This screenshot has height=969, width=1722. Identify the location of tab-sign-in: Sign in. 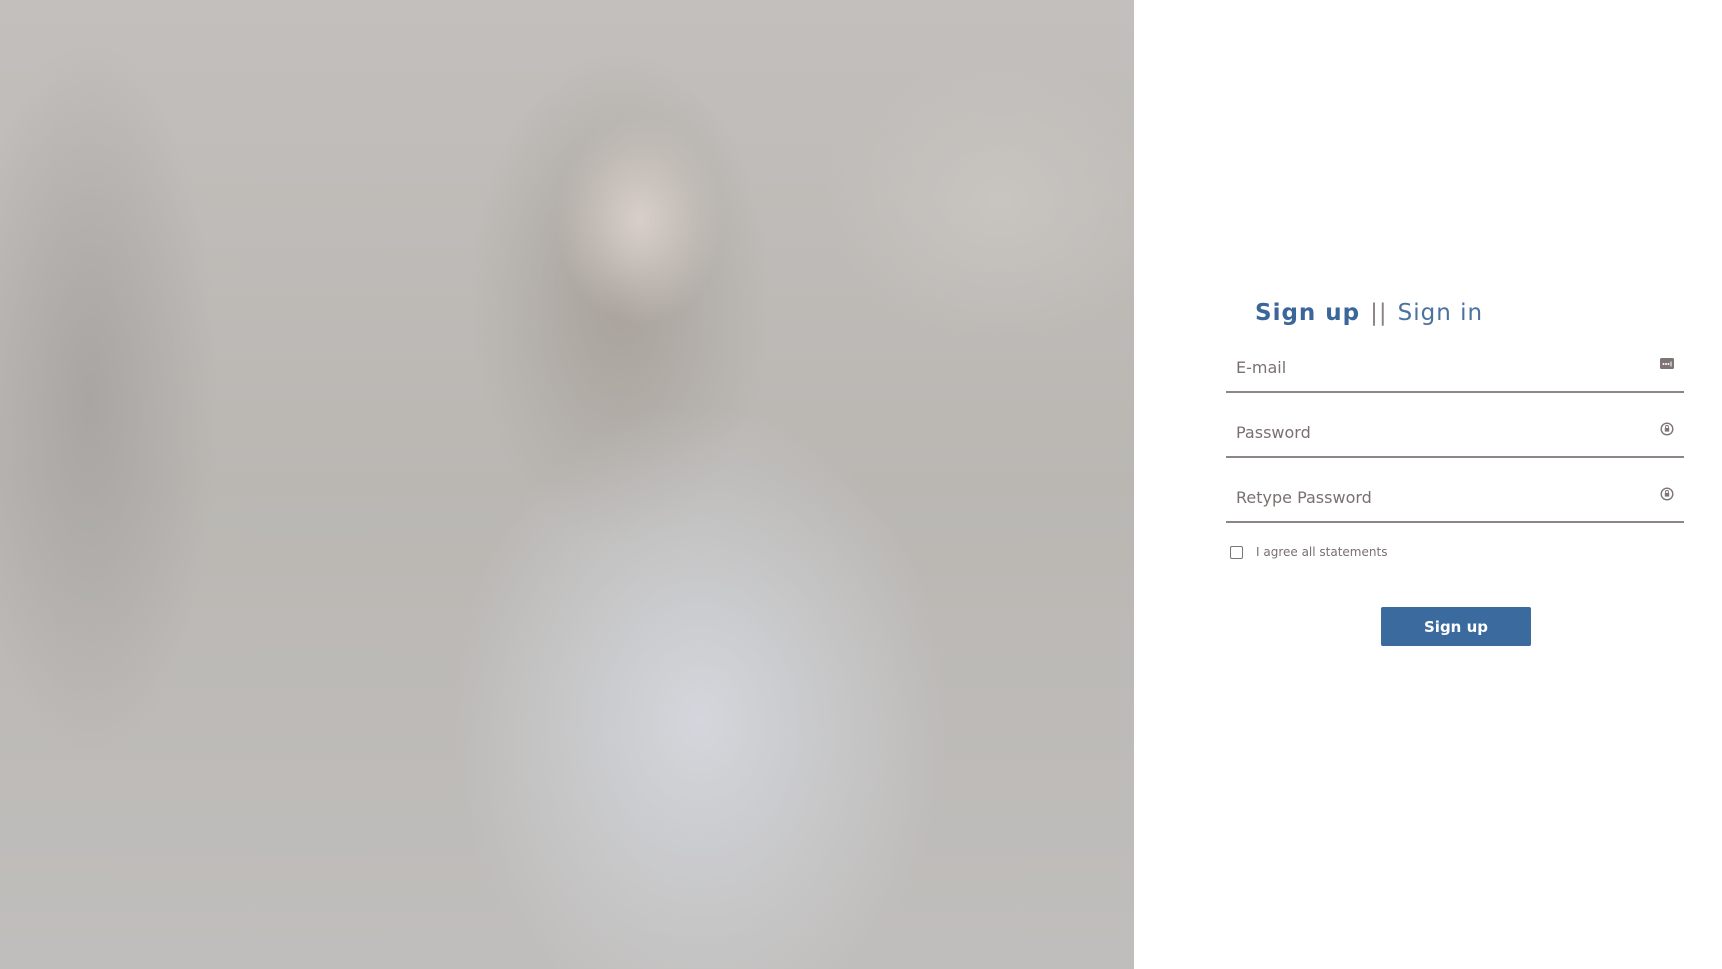
(1440, 313).